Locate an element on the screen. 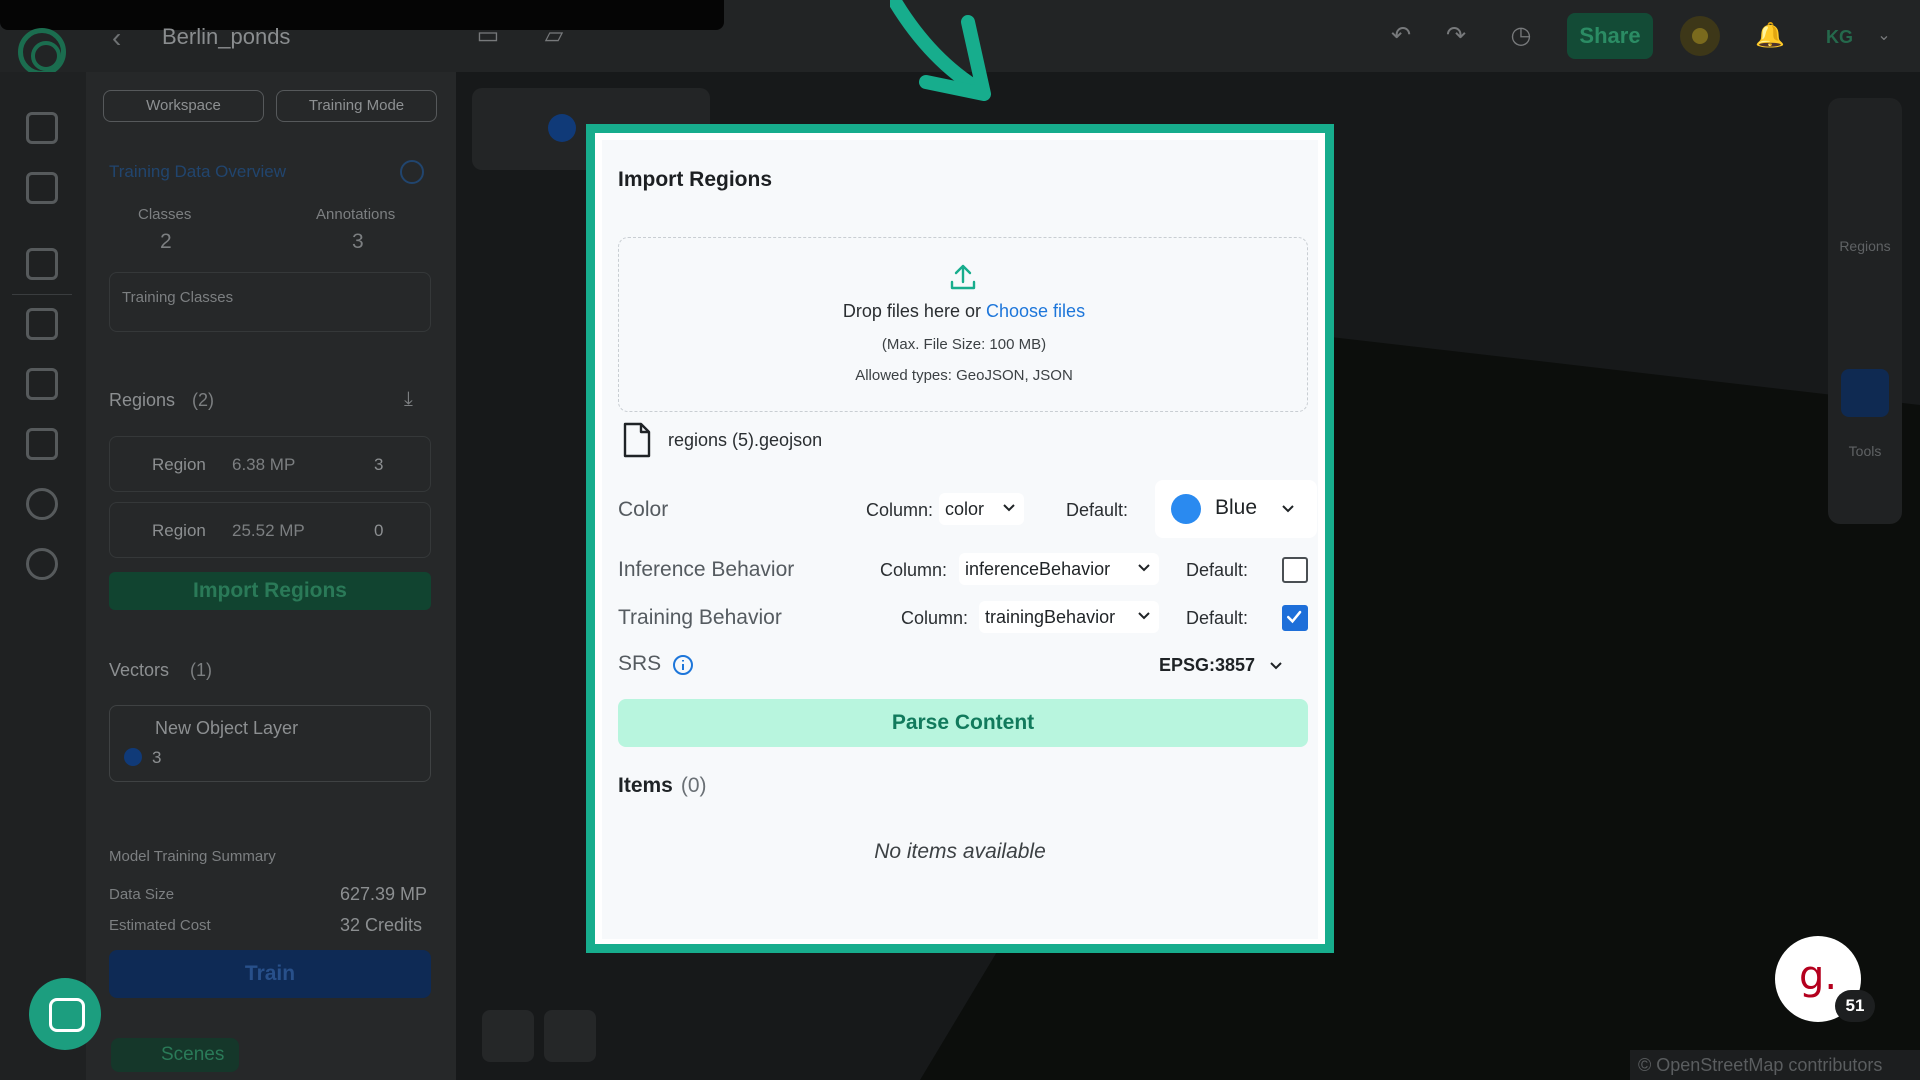  region-count: 0 is located at coordinates (379, 530).